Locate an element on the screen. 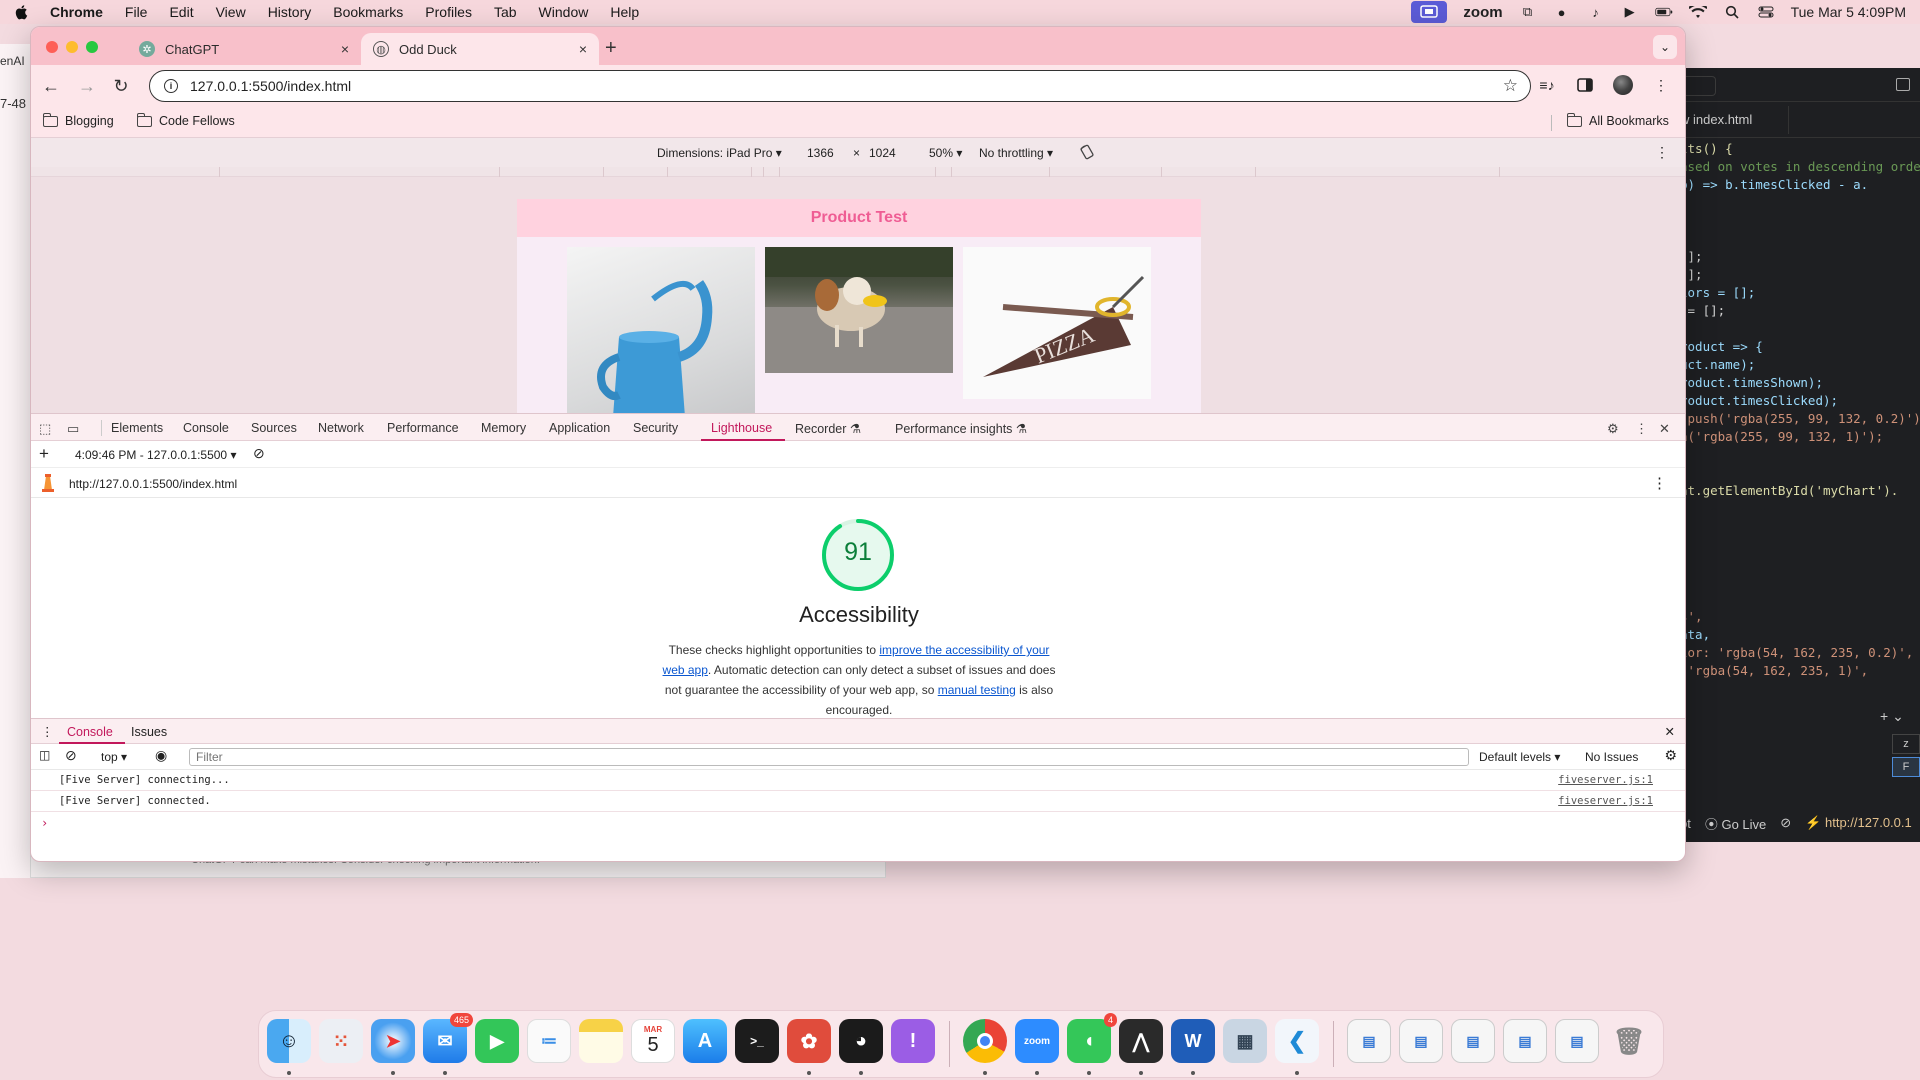 The image size is (1920, 1080). close-drawer-icon: ✕ is located at coordinates (1670, 731).